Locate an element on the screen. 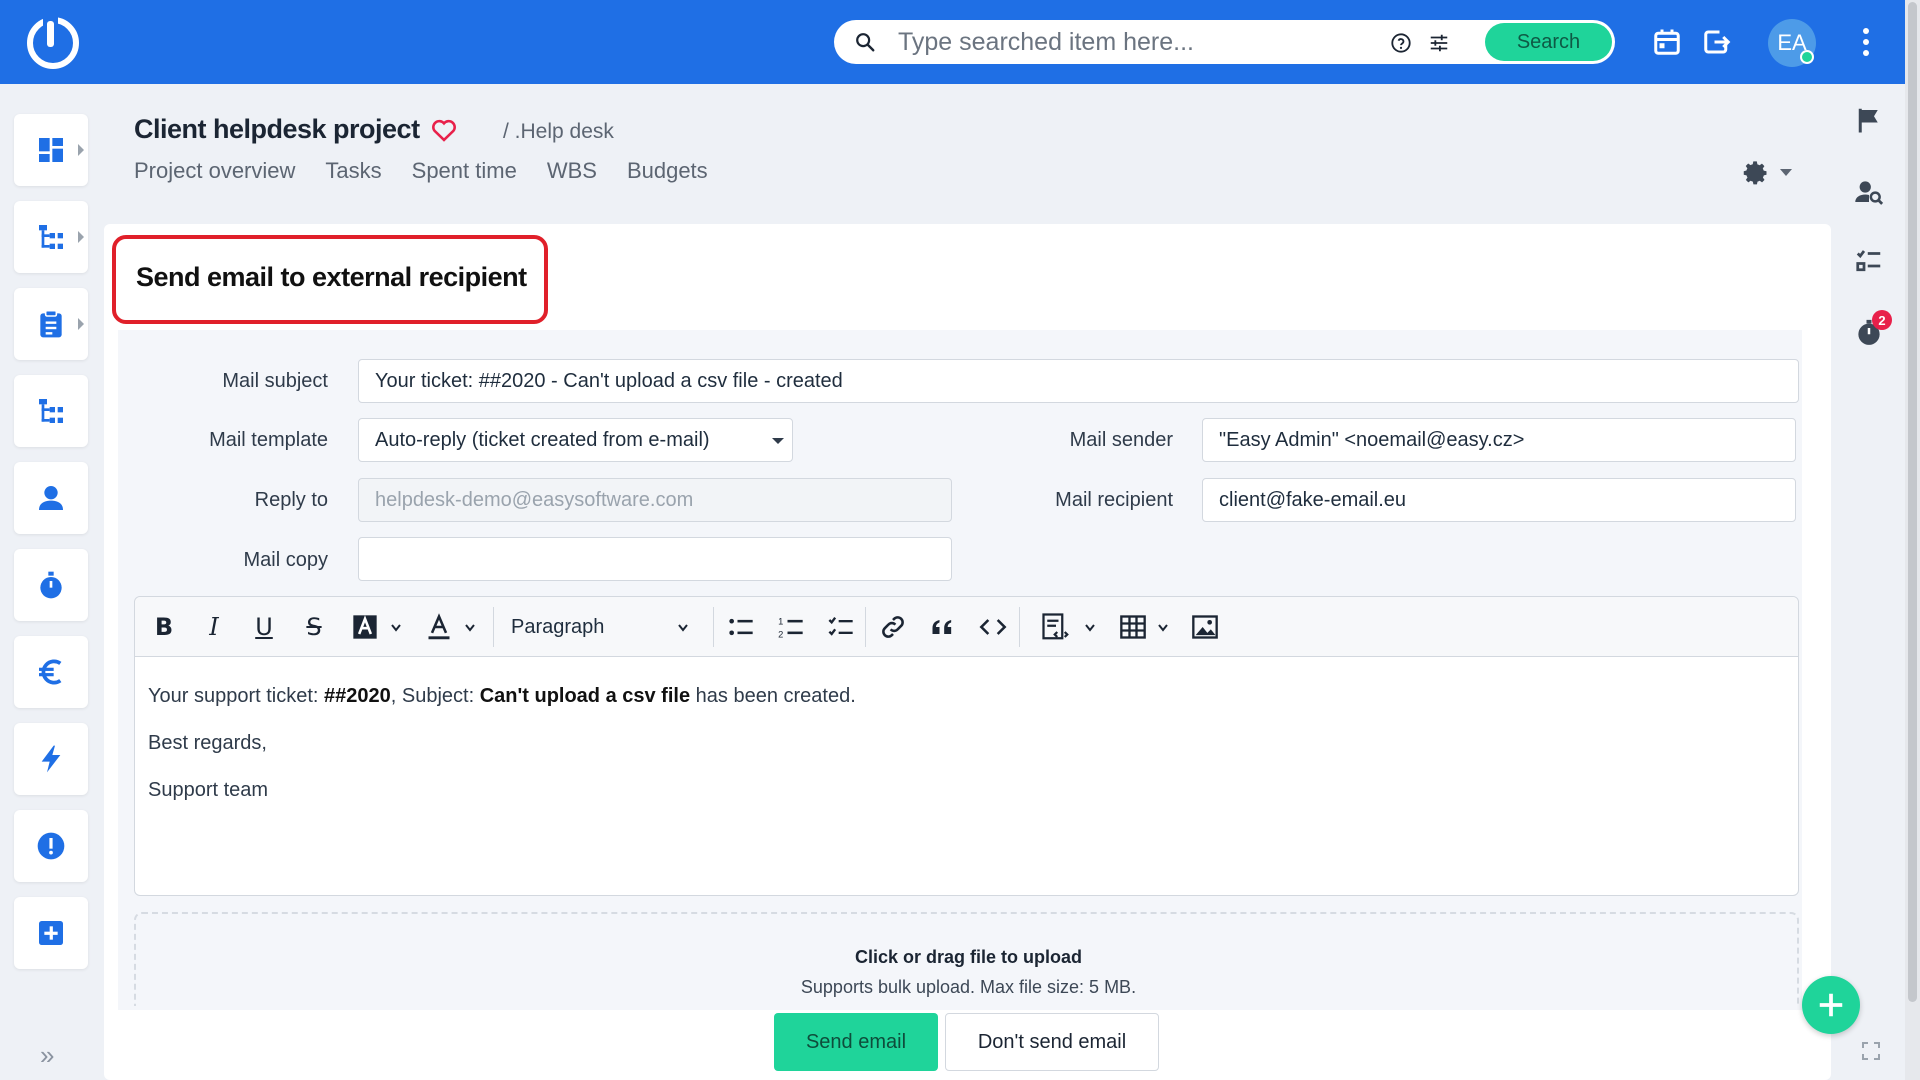  lightning-icon is located at coordinates (51, 759).